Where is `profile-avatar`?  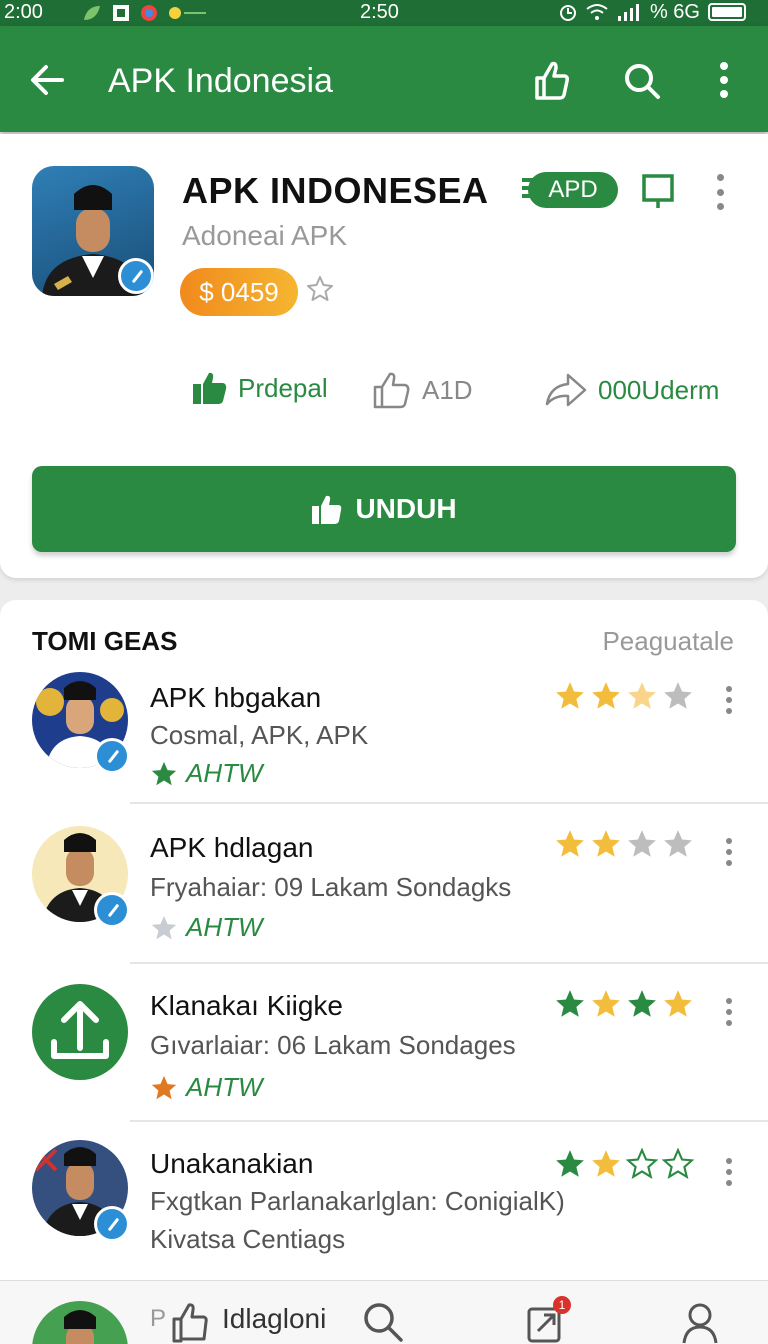
profile-avatar is located at coordinates (80, 1322).